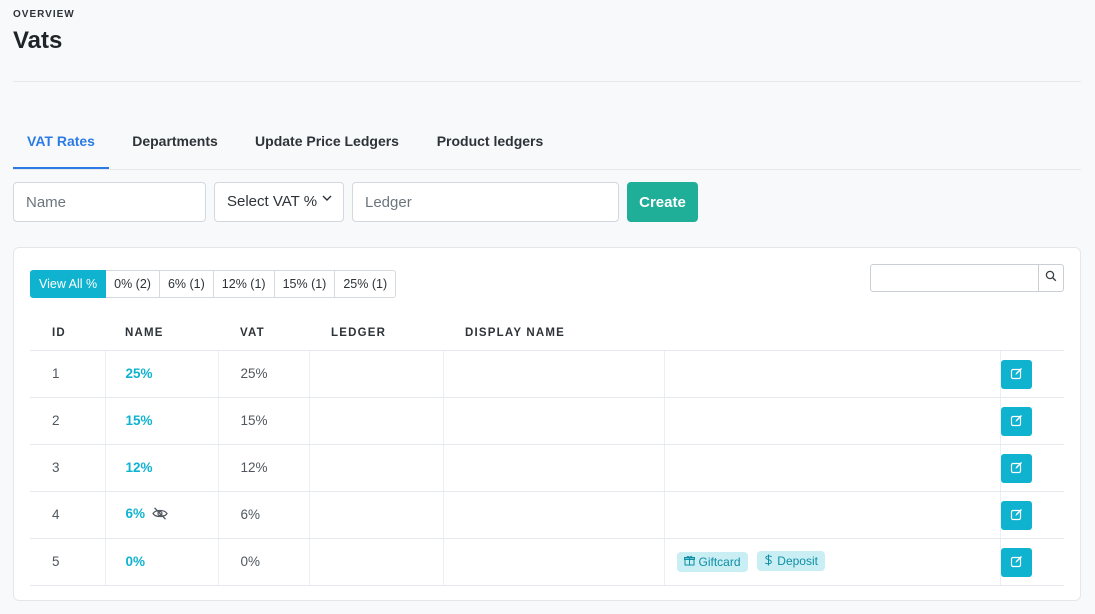 The image size is (1095, 614). What do you see at coordinates (662, 202) in the screenshot?
I see `create-button: Create` at bounding box center [662, 202].